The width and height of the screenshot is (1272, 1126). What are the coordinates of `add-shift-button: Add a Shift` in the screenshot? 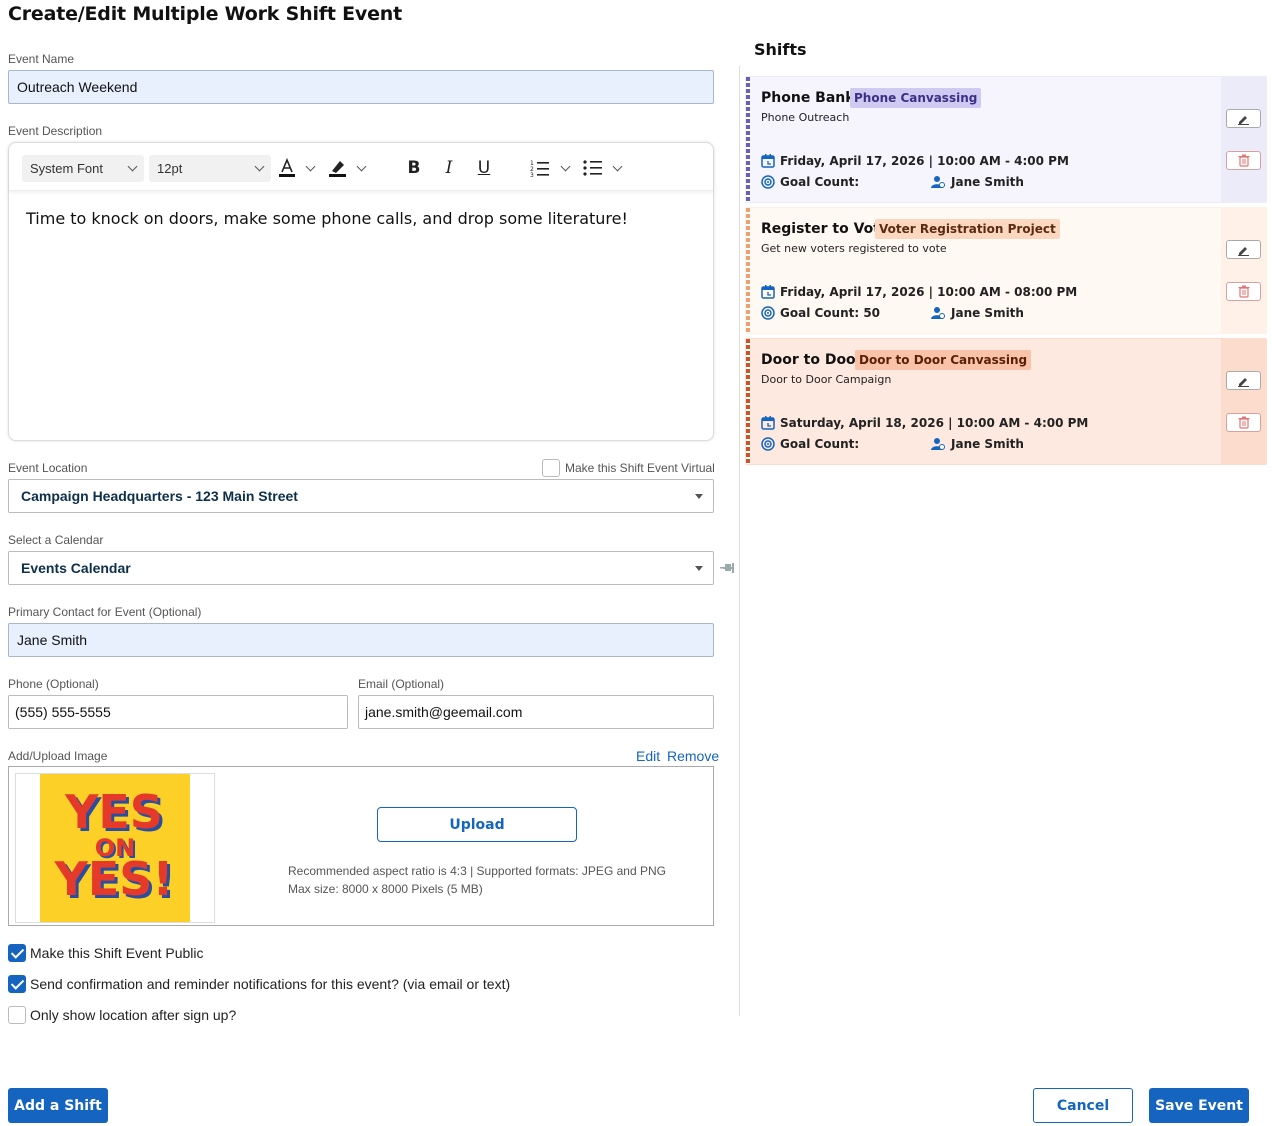 It's located at (58, 1105).